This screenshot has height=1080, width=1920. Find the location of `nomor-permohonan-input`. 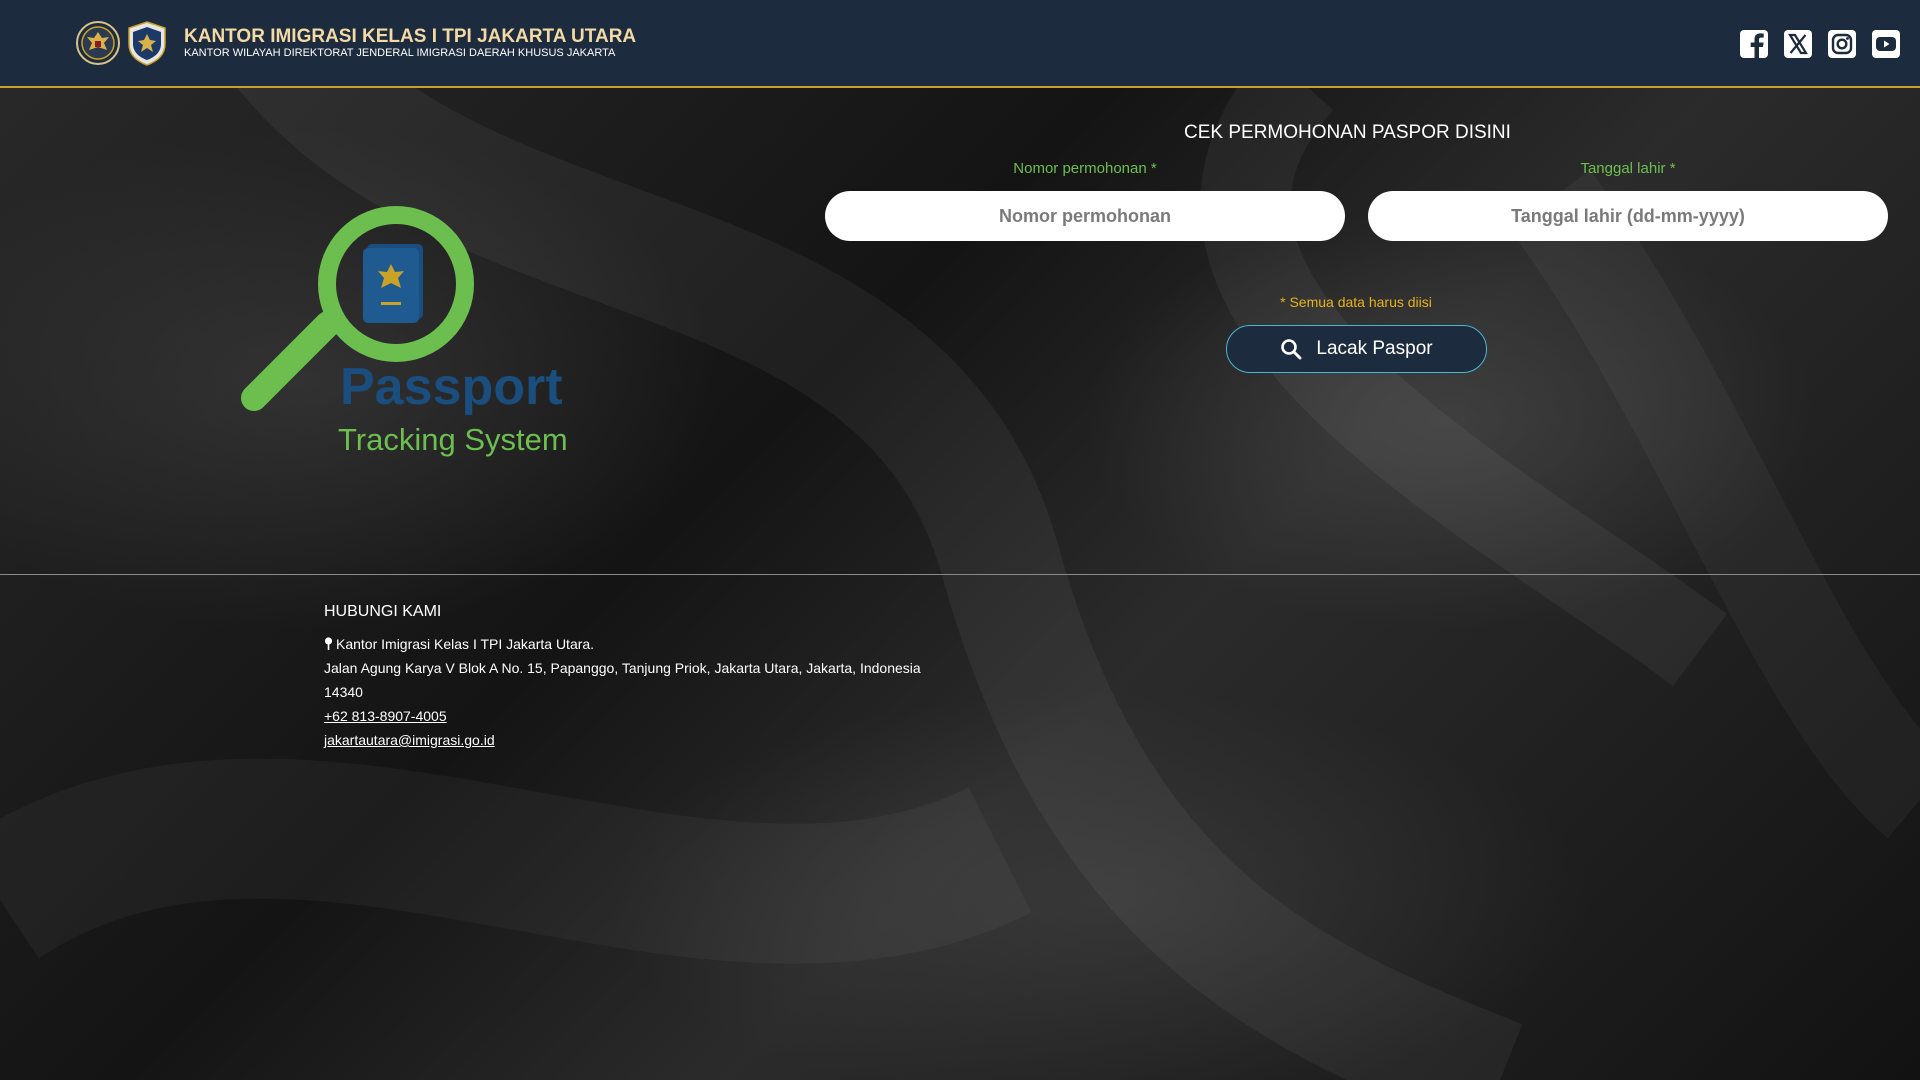

nomor-permohonan-input is located at coordinates (1085, 216).